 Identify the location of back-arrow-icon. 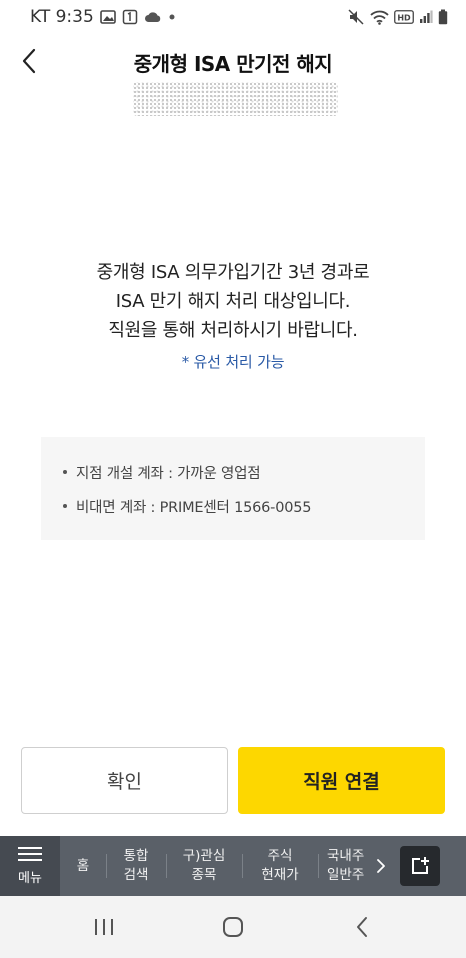
(361, 927).